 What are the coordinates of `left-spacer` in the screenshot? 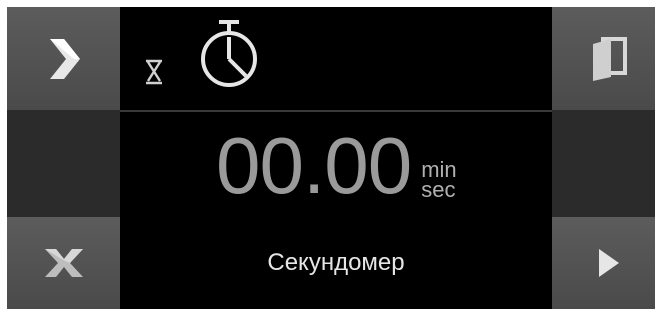 It's located at (63, 163).